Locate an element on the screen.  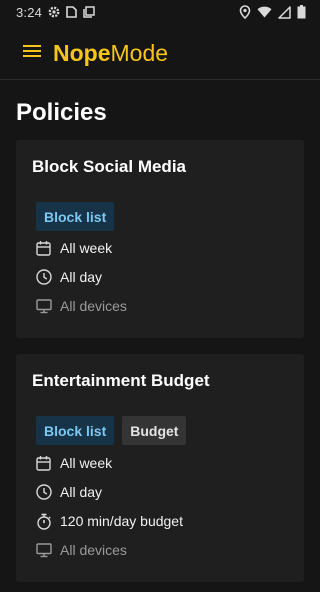
policy-chips: Block list Budget is located at coordinates (111, 430).